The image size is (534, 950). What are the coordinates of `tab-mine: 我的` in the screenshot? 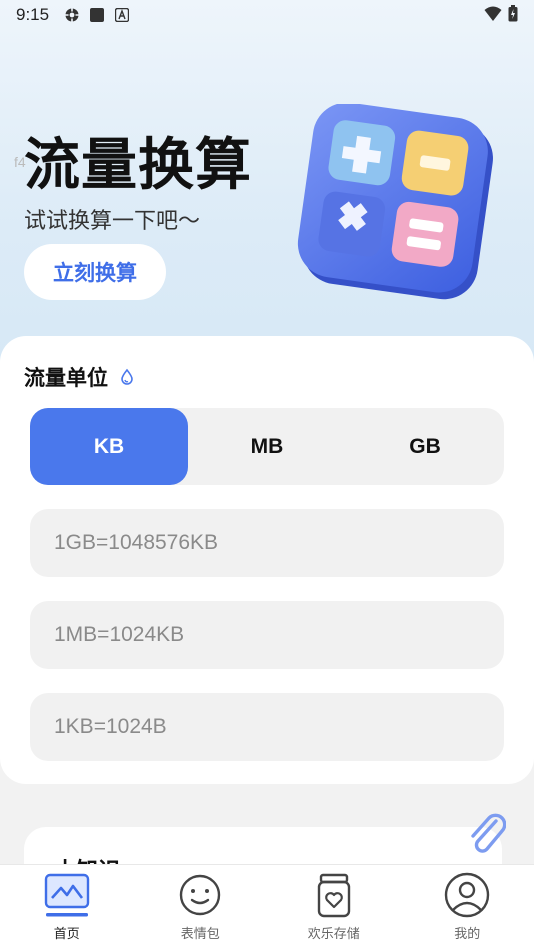 It's located at (467, 907).